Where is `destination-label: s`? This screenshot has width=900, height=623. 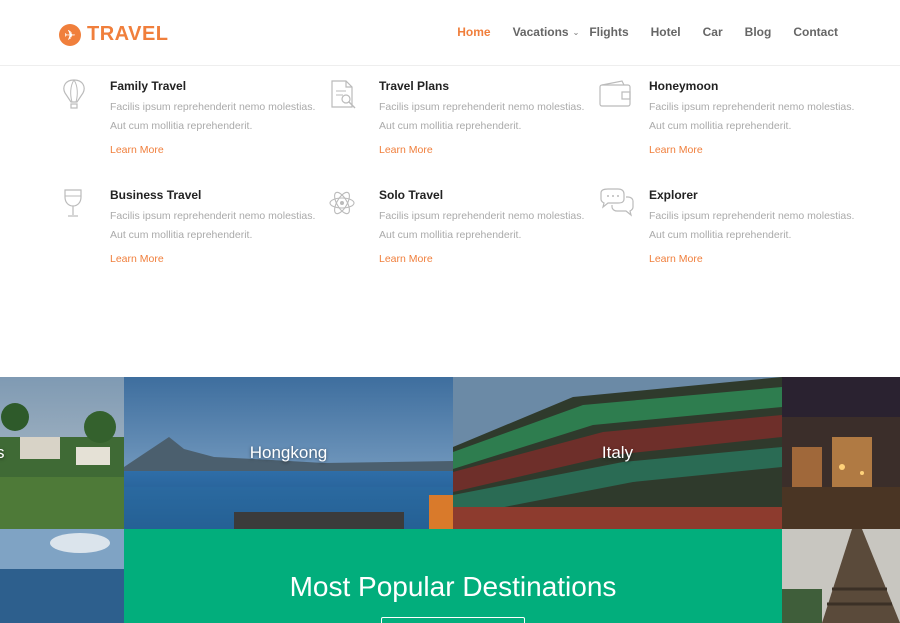 destination-label: s is located at coordinates (2, 452).